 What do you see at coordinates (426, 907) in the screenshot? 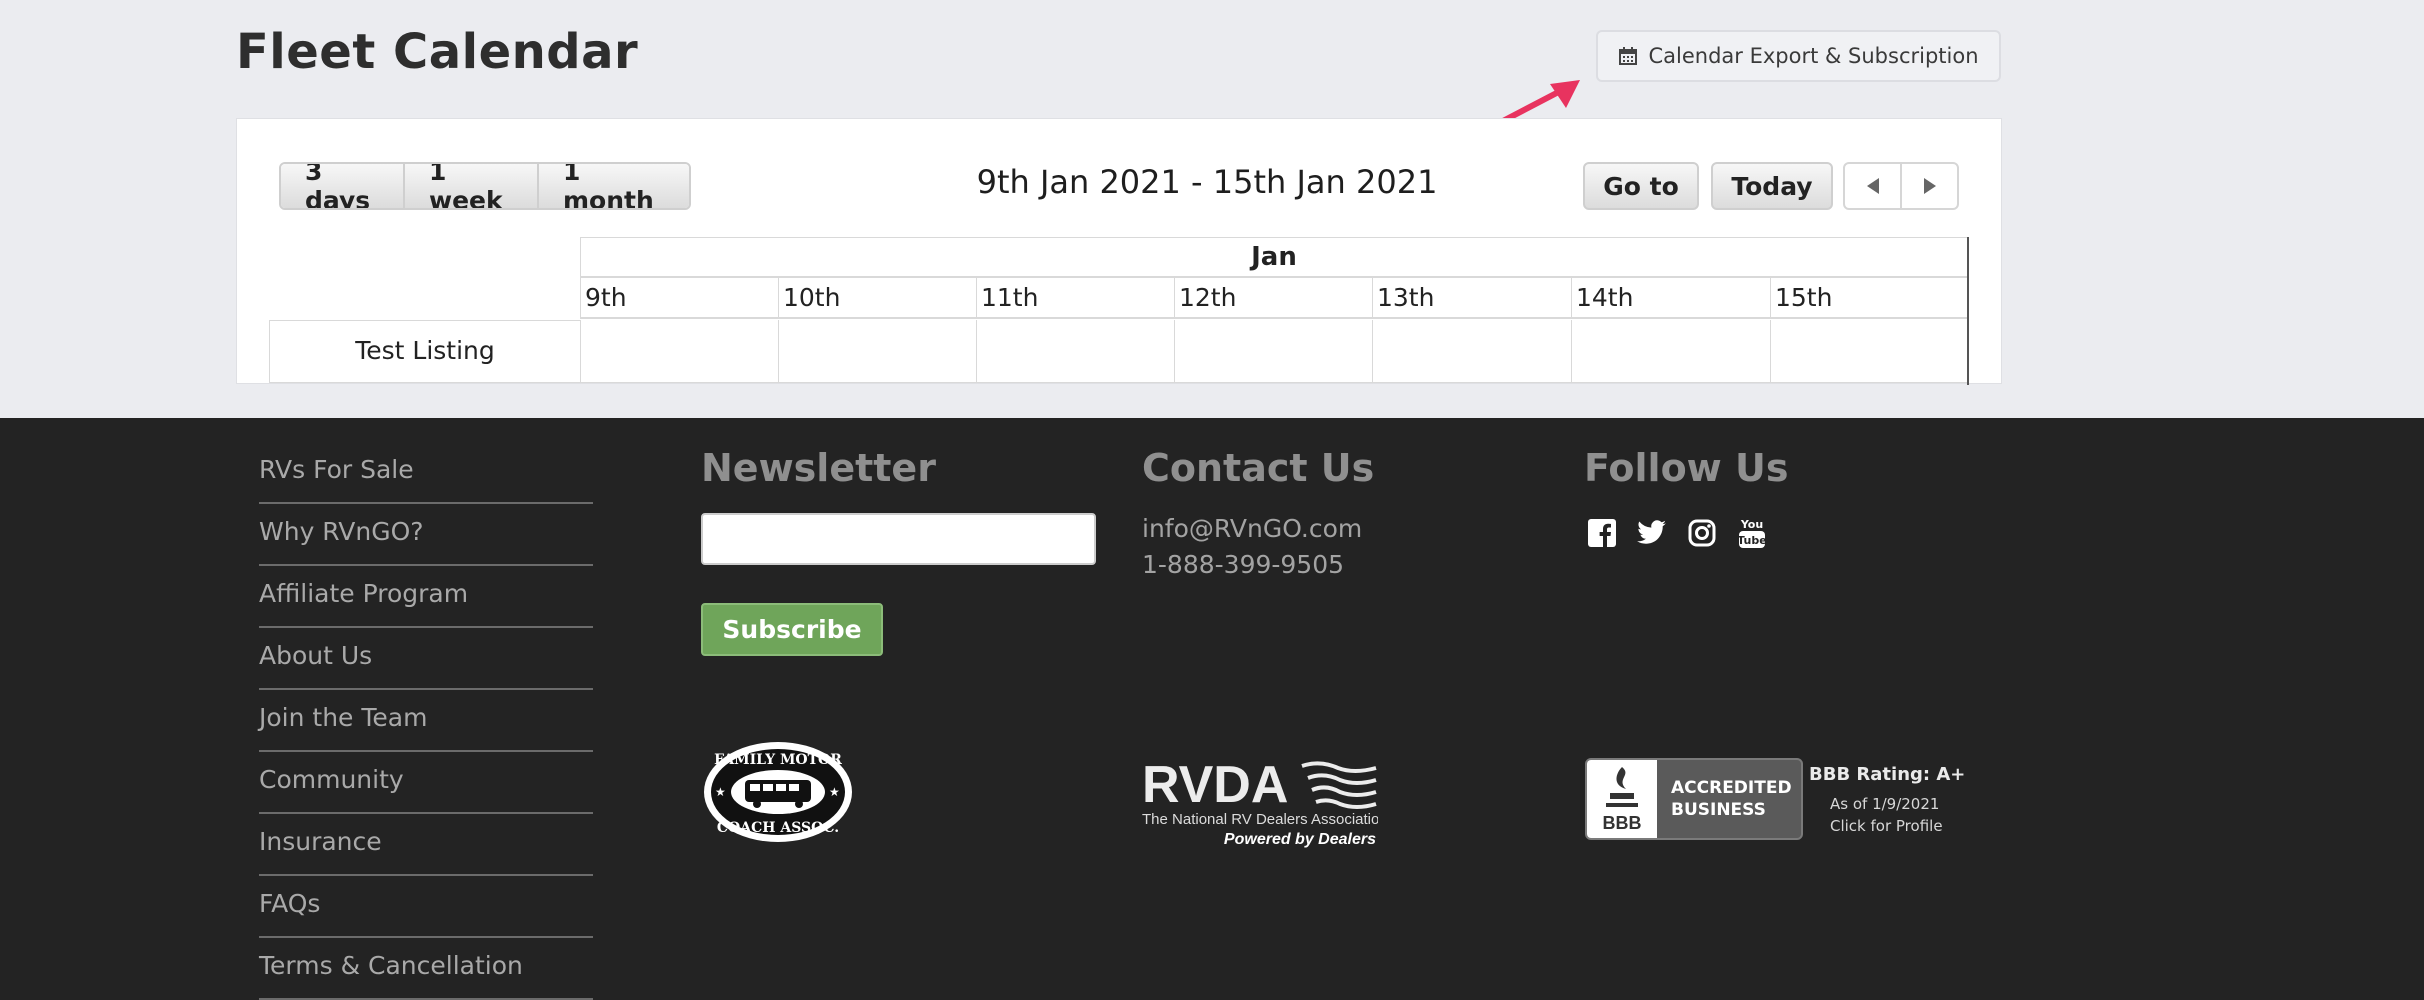
I see `footer-link-faqs: FAQs` at bounding box center [426, 907].